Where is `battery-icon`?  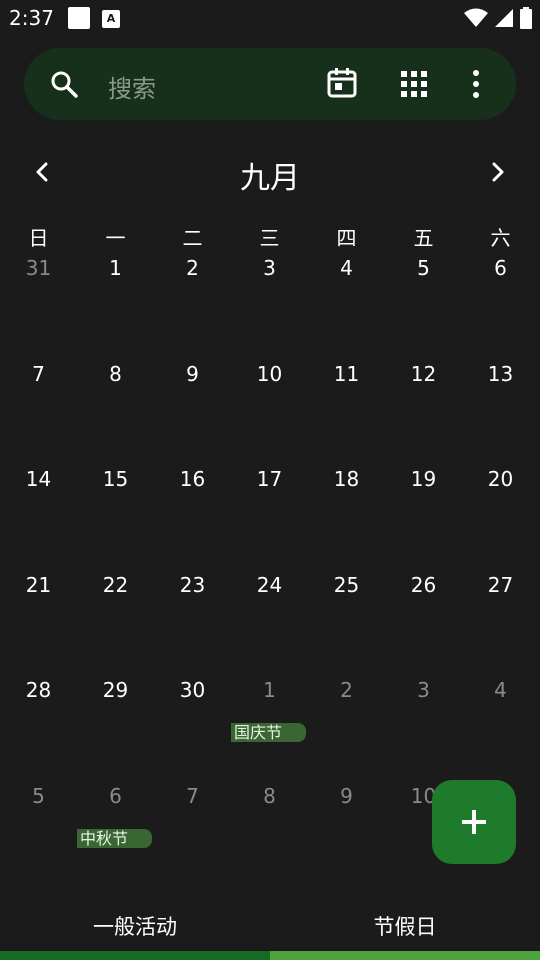 battery-icon is located at coordinates (526, 18).